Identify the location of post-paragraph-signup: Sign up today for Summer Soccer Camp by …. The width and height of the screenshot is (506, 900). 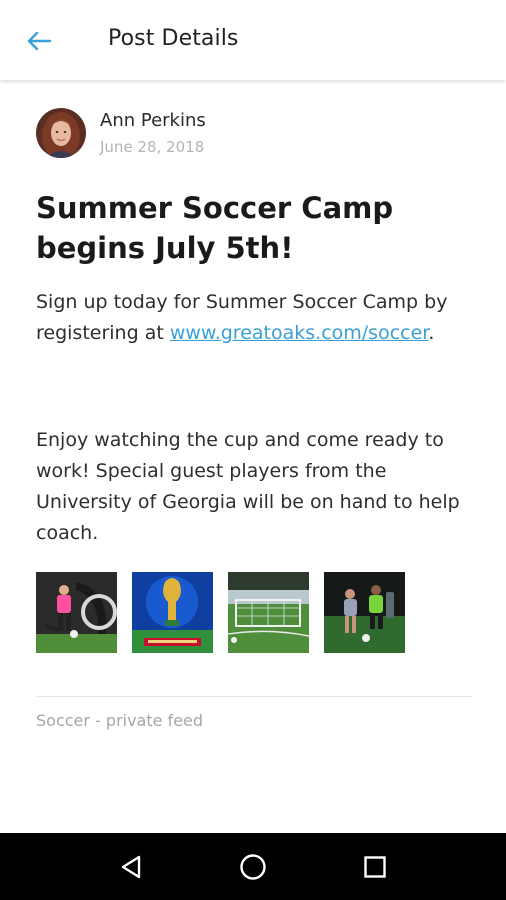
(256, 318).